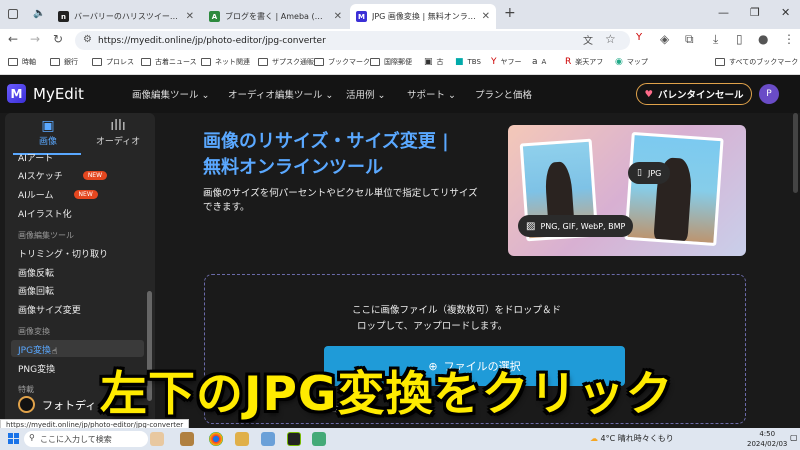 The height and width of the screenshot is (450, 800). I want to click on weather-widget: ☁ 4°C 晴れ時々くもり, so click(632, 438).